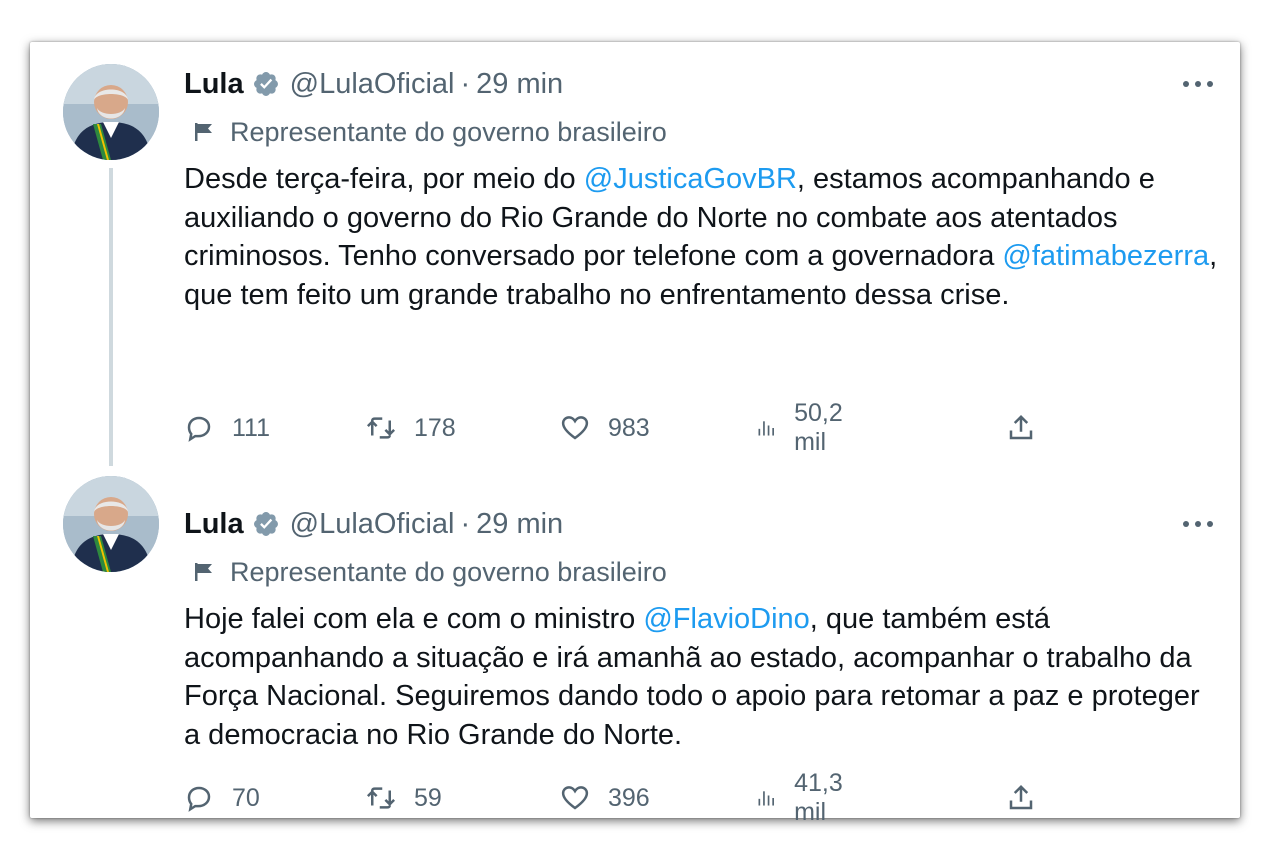  What do you see at coordinates (629, 427) in the screenshot?
I see `like-count: 983` at bounding box center [629, 427].